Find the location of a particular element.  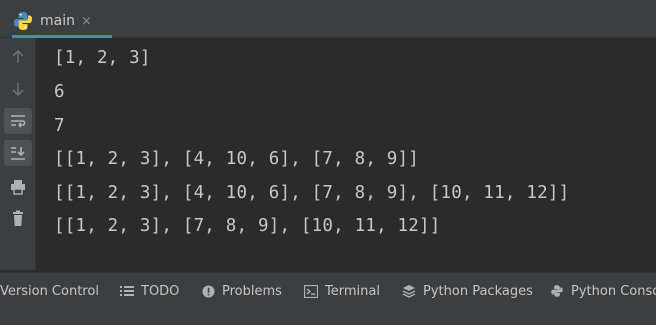

tool-tab-version-control: Version Control is located at coordinates (49, 291).